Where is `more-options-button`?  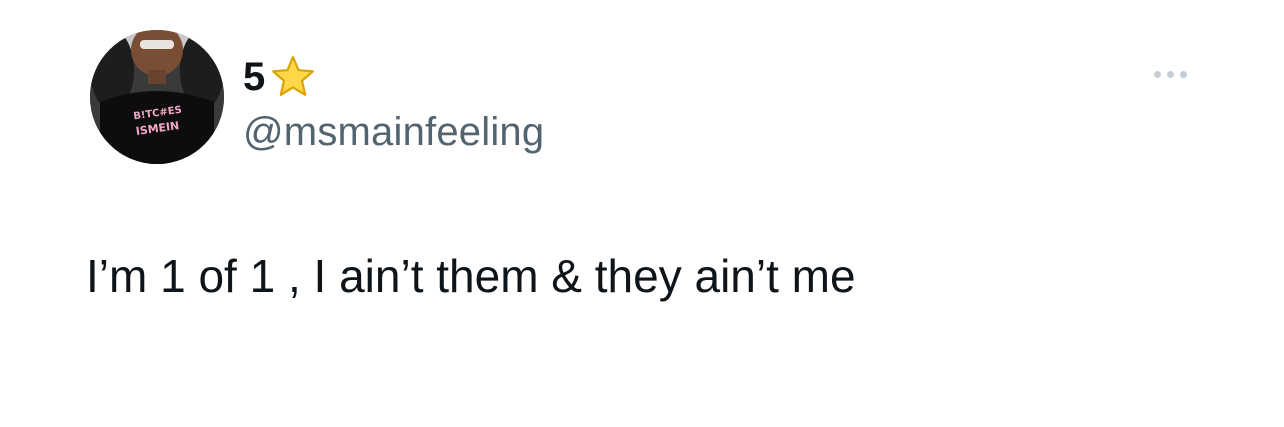
more-options-button is located at coordinates (1170, 74).